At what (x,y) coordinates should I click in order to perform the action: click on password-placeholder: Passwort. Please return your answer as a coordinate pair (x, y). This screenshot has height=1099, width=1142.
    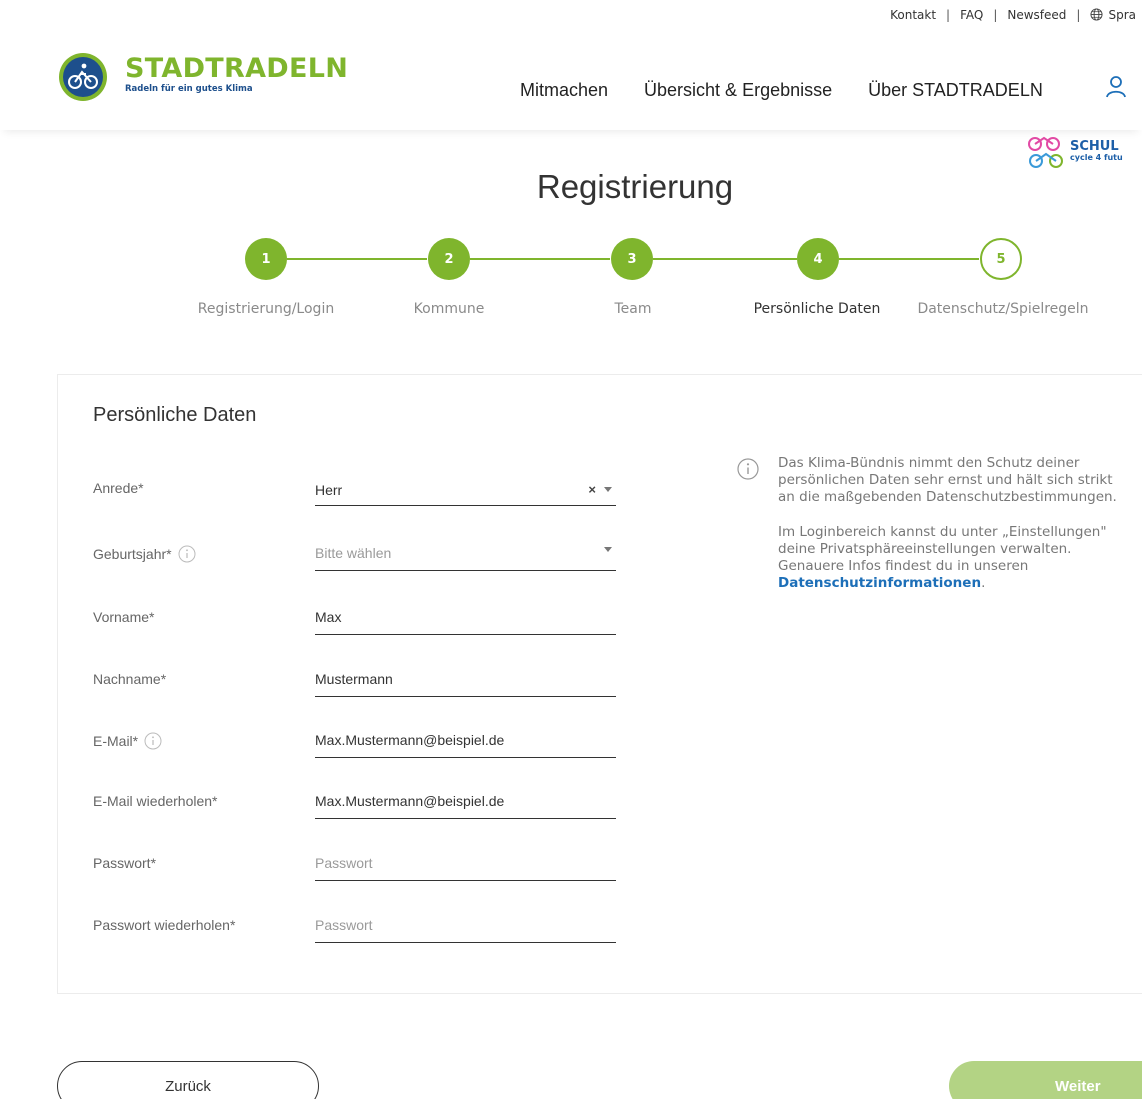
    Looking at the image, I should click on (344, 863).